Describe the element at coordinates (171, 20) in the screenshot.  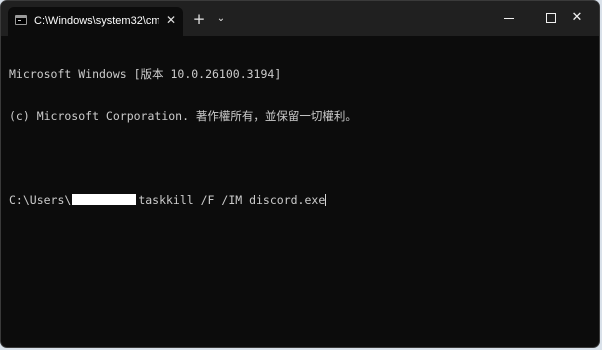
I see `tab-close-icon: ✕` at that location.